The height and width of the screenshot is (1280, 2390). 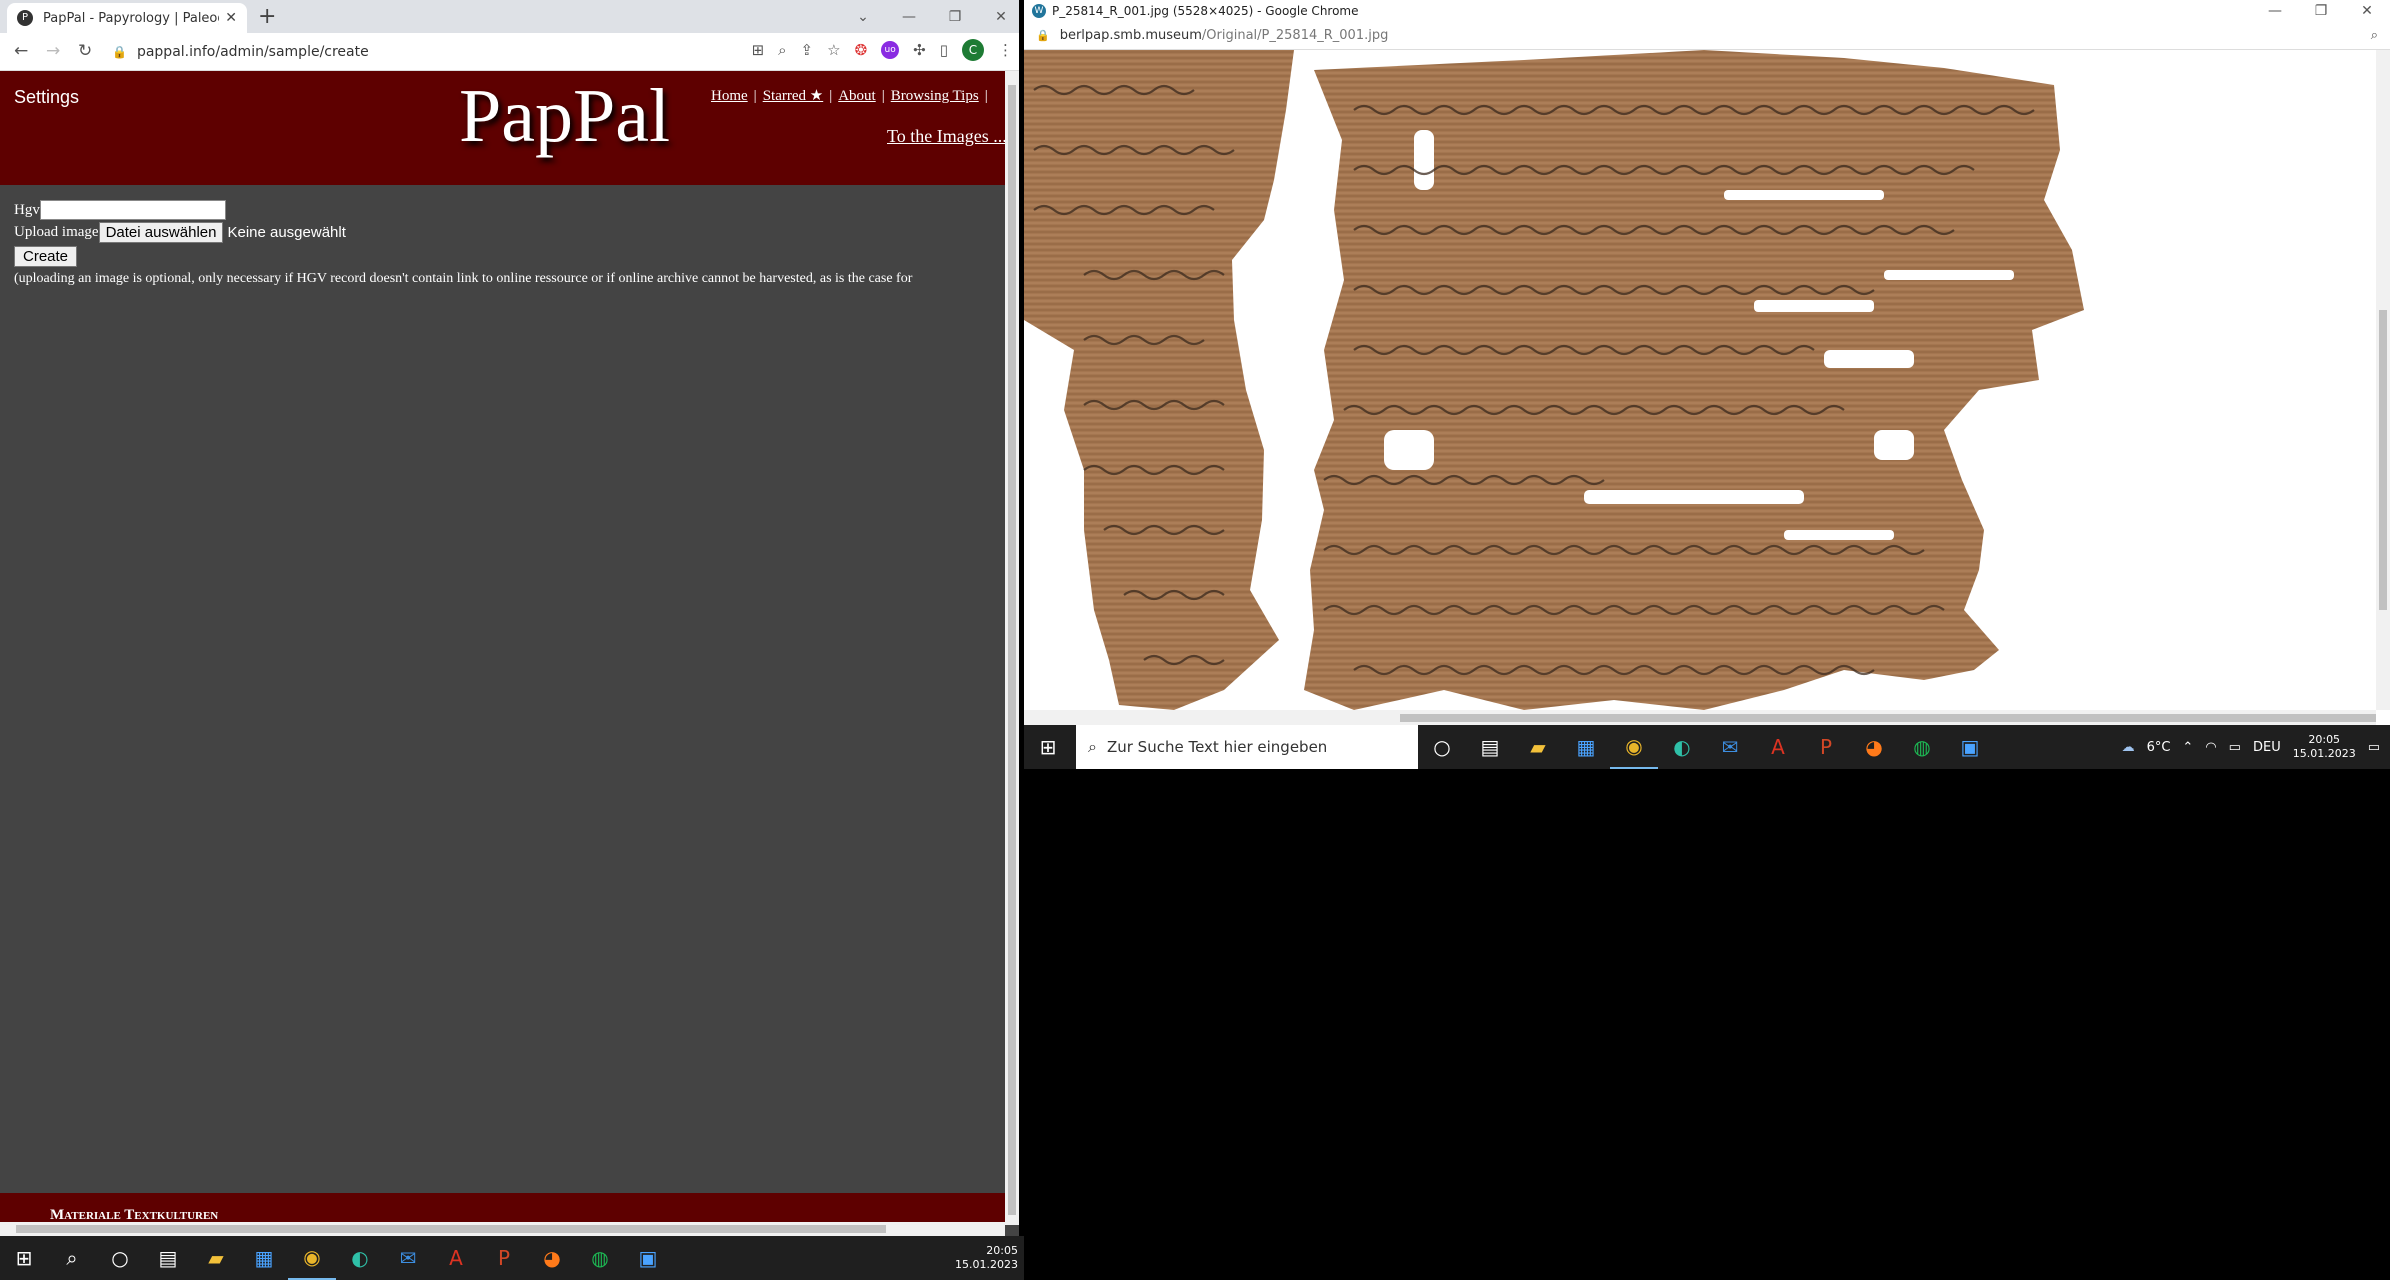 What do you see at coordinates (2267, 747) in the screenshot?
I see `language-indicator: DEU` at bounding box center [2267, 747].